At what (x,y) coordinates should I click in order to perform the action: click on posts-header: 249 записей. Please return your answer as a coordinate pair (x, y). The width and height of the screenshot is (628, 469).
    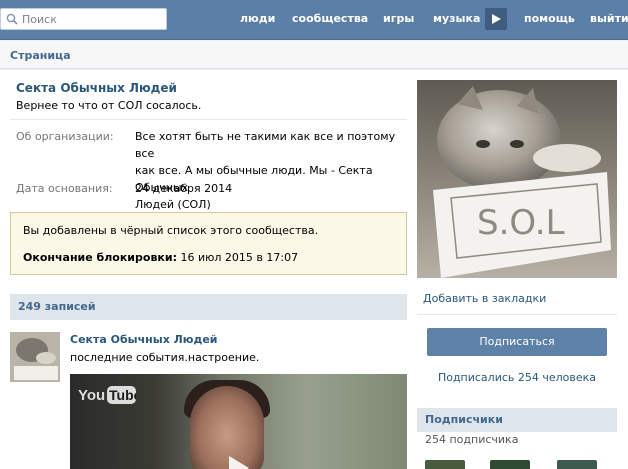
    Looking at the image, I should click on (208, 307).